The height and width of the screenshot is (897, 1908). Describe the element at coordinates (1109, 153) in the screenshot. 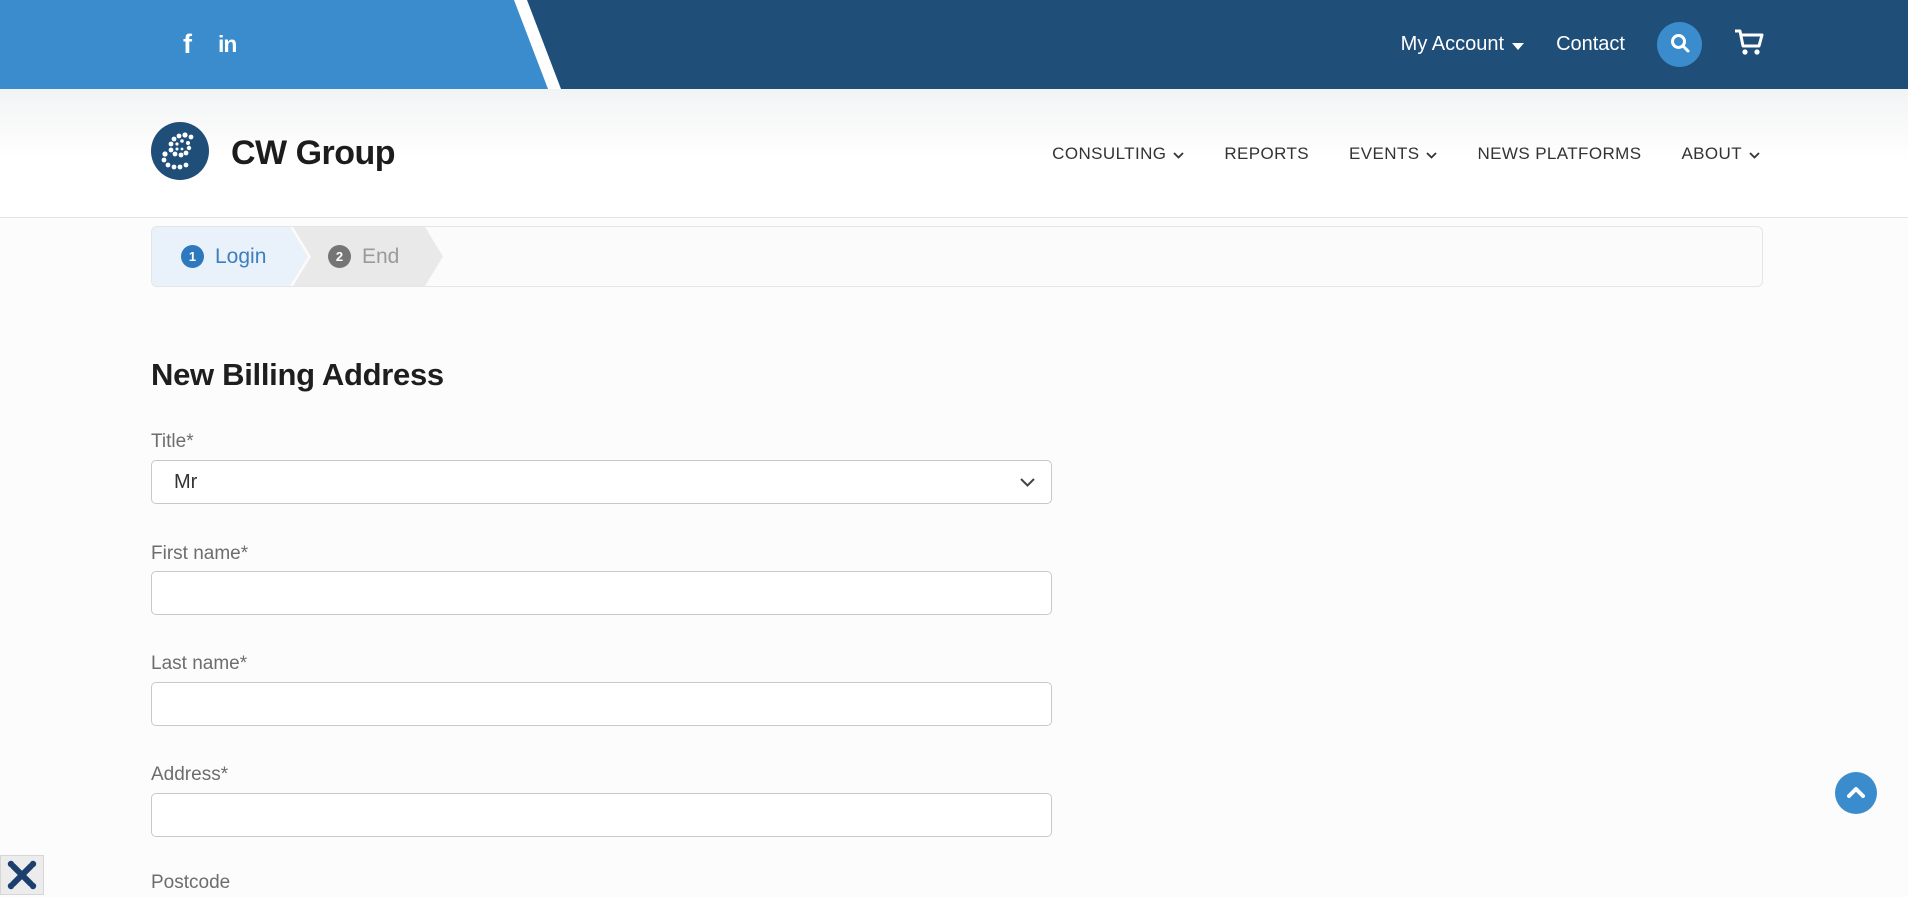

I see `nav-label: CONSULTING` at that location.